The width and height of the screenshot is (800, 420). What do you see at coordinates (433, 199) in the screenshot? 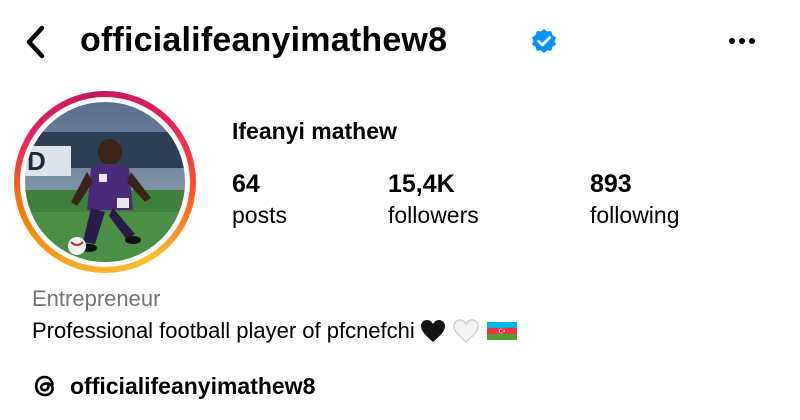
I see `stat-followers: 15,4K followers` at bounding box center [433, 199].